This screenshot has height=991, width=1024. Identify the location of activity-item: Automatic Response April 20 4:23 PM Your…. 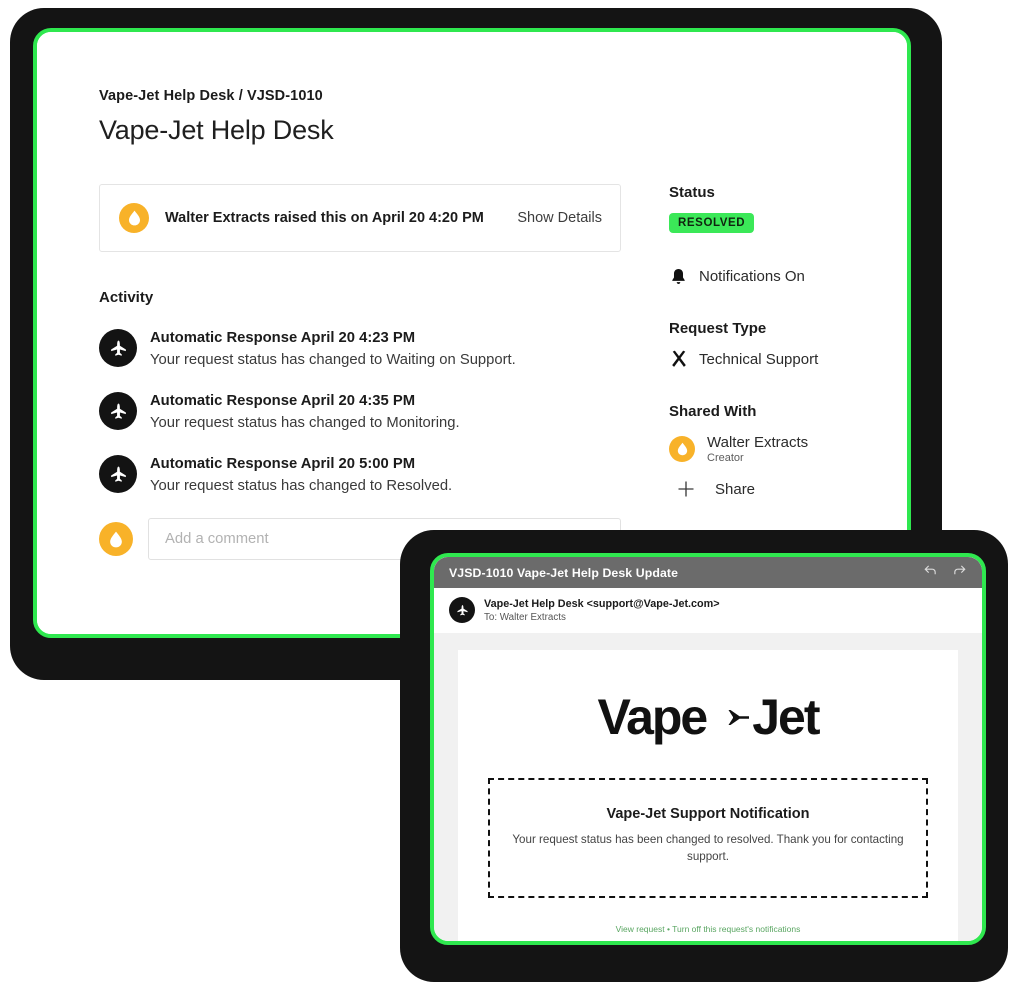
(360, 348).